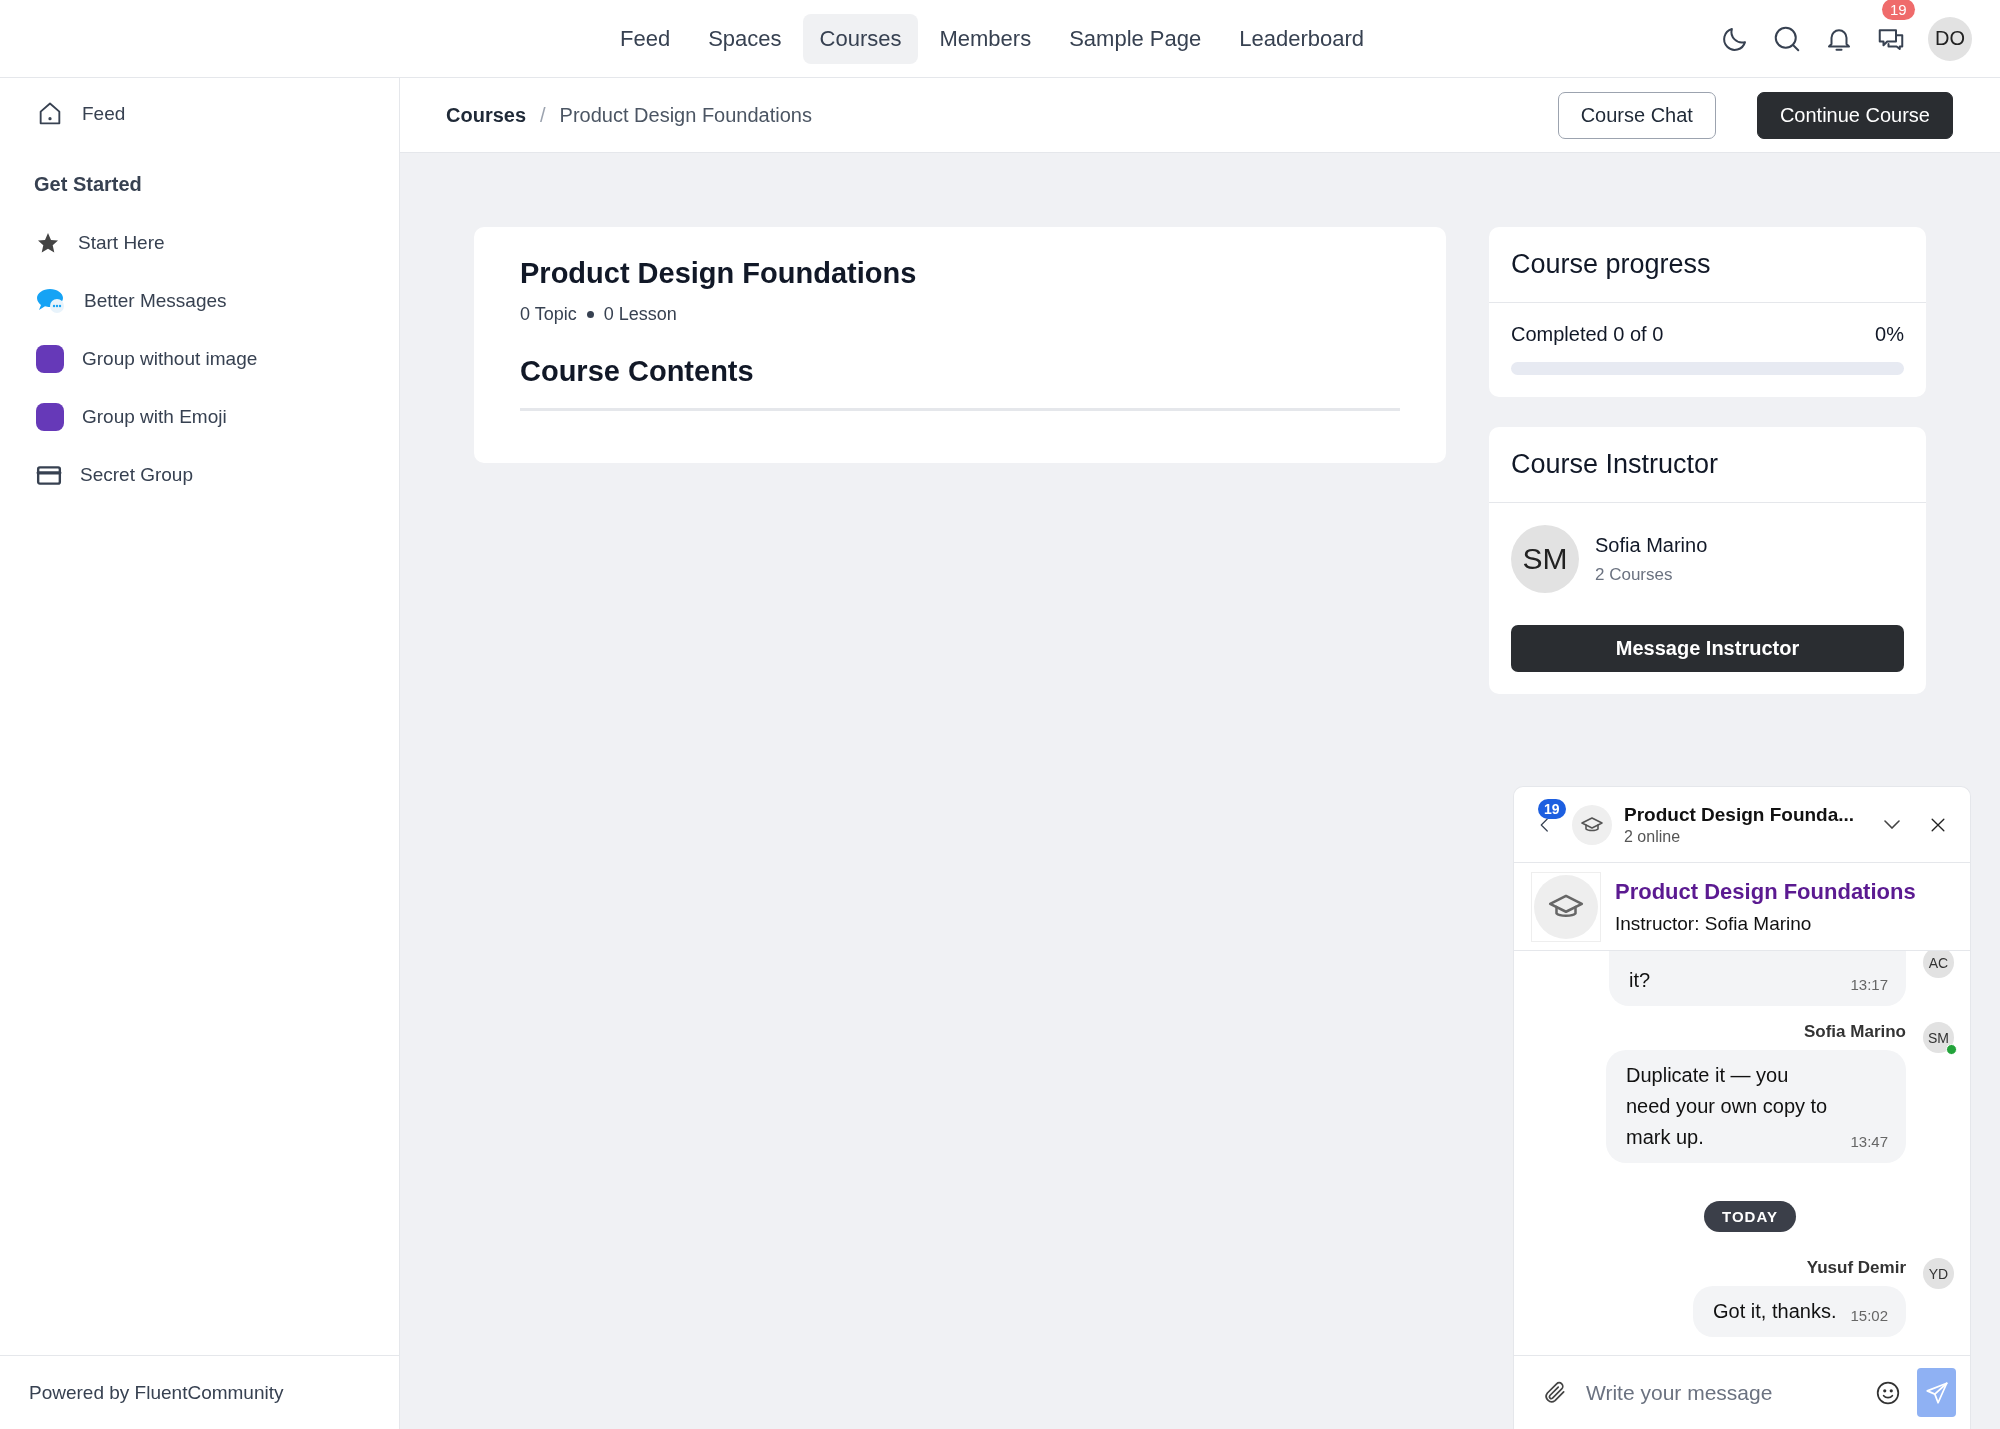 The height and width of the screenshot is (1429, 2000). What do you see at coordinates (1640, 980) in the screenshot?
I see `message-text: it?` at bounding box center [1640, 980].